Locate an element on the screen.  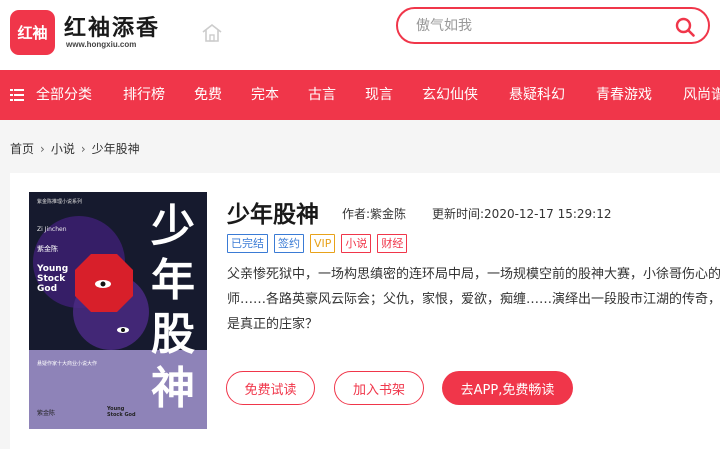
nav-completed: 完本 is located at coordinates (265, 95).